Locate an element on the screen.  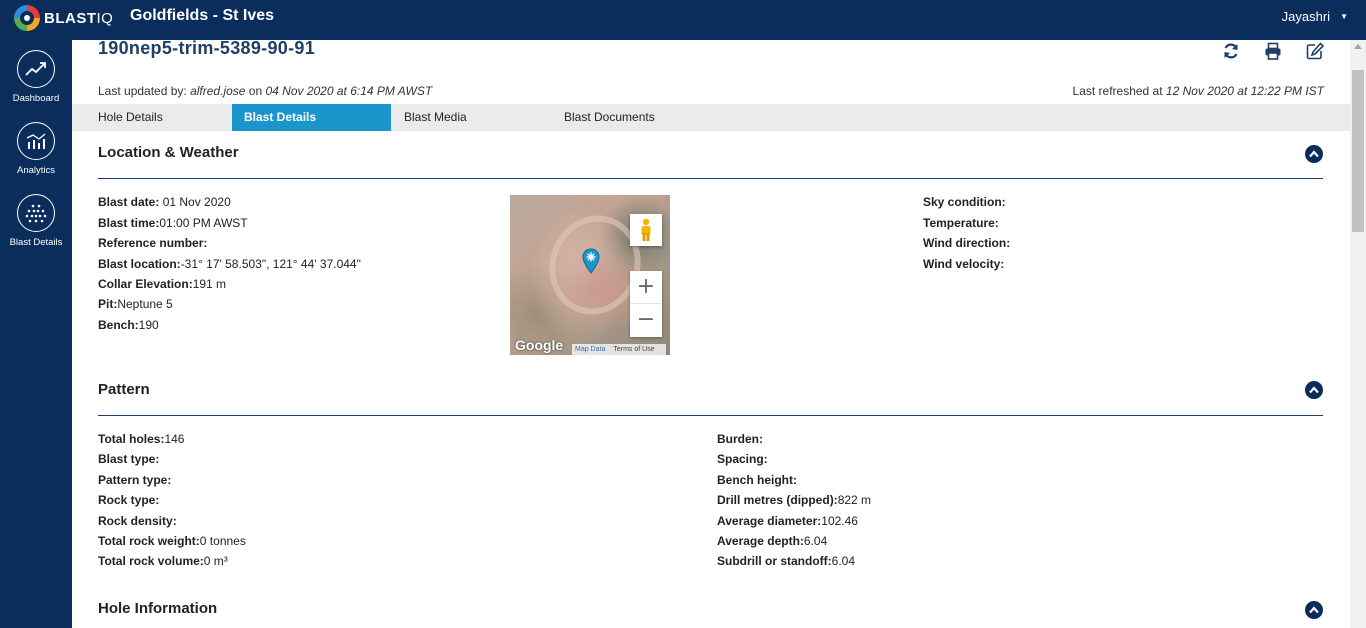
google-logo: Google is located at coordinates (539, 345).